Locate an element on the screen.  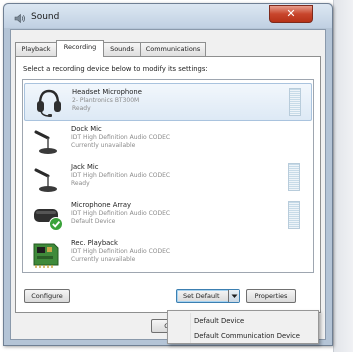
microphone-array-icon is located at coordinates (48, 220).